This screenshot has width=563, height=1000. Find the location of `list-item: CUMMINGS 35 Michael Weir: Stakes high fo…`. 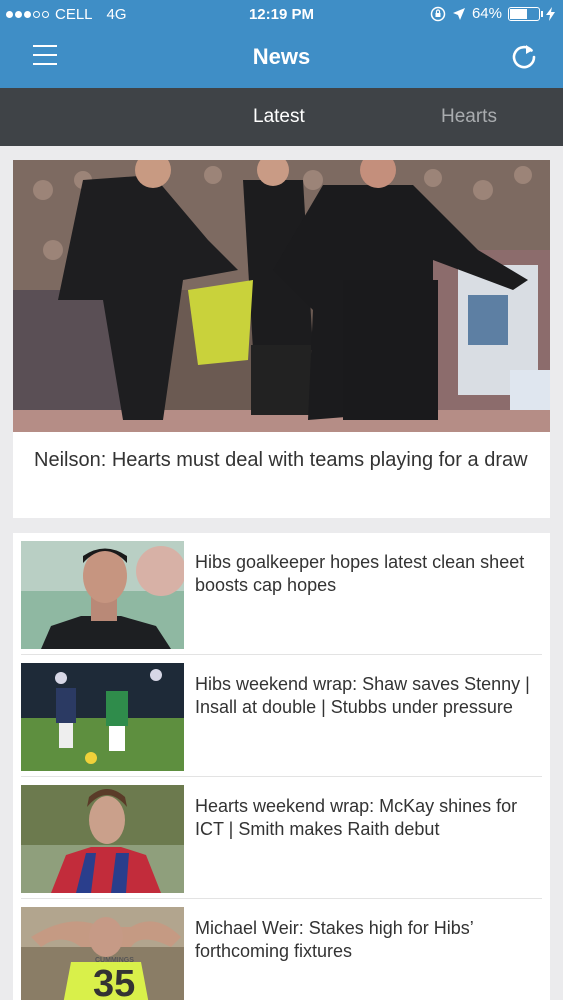

list-item: CUMMINGS 35 Michael Weir: Stakes high fo… is located at coordinates (281, 949).